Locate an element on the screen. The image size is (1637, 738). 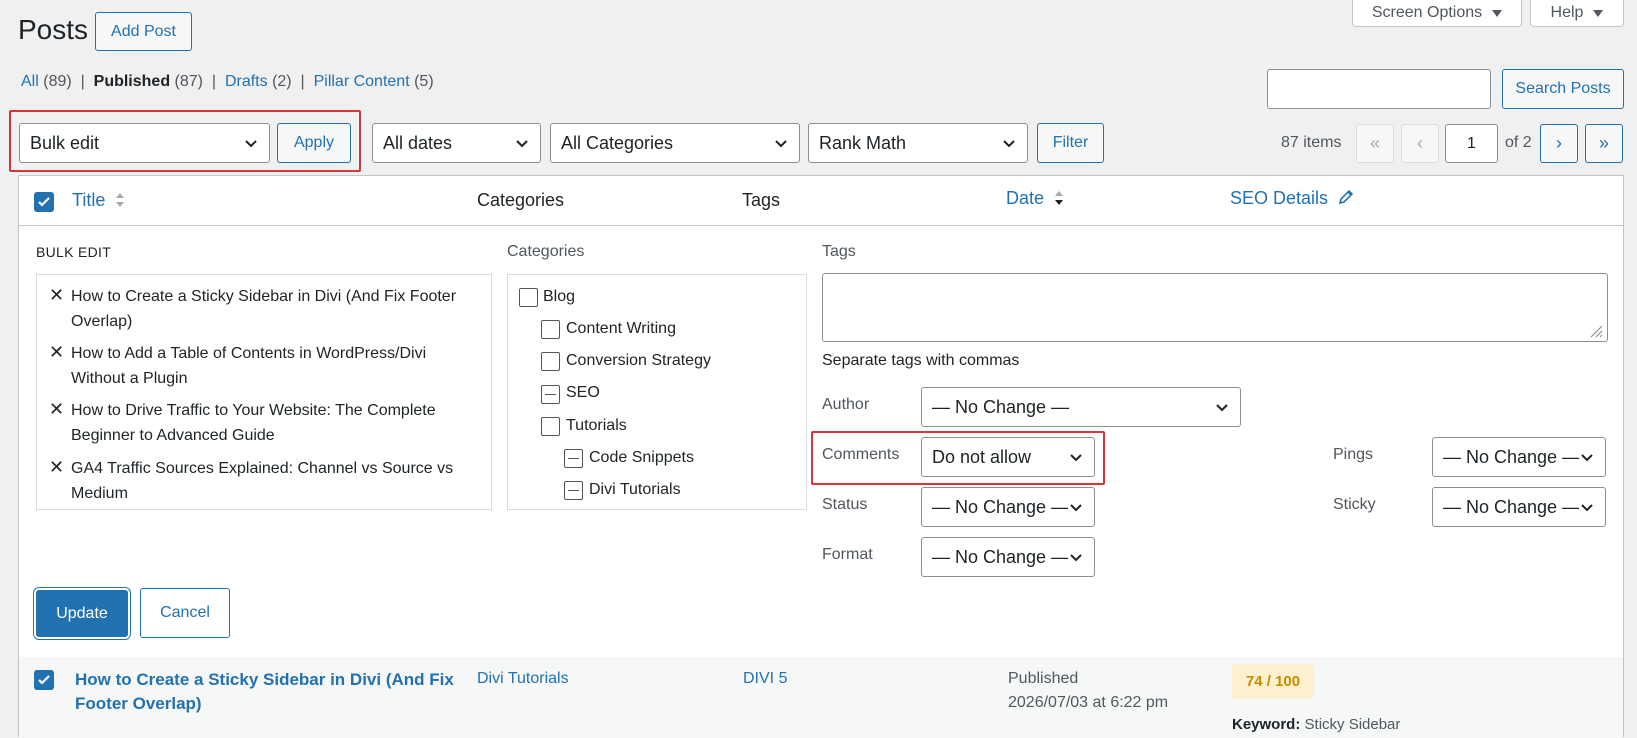
bulk-edit-heading: BULK EDIT is located at coordinates (74, 252).